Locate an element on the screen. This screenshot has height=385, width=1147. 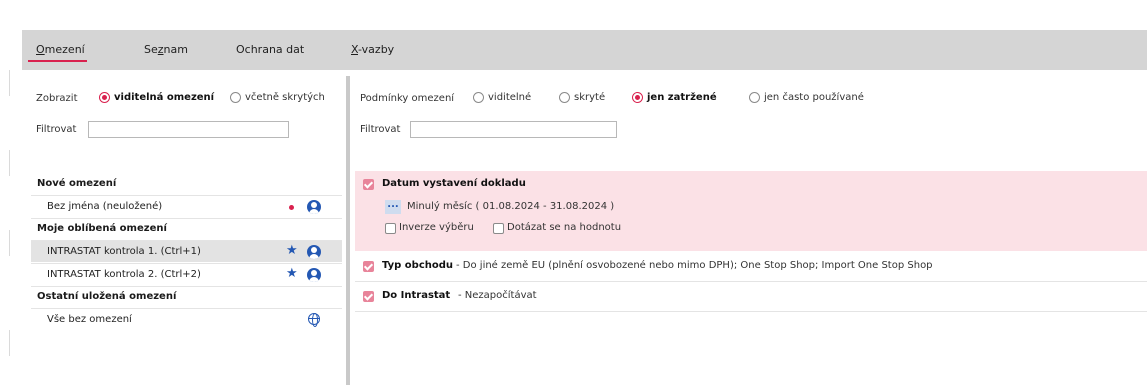
list-item-other: Vše bez omezení is located at coordinates (186, 319).